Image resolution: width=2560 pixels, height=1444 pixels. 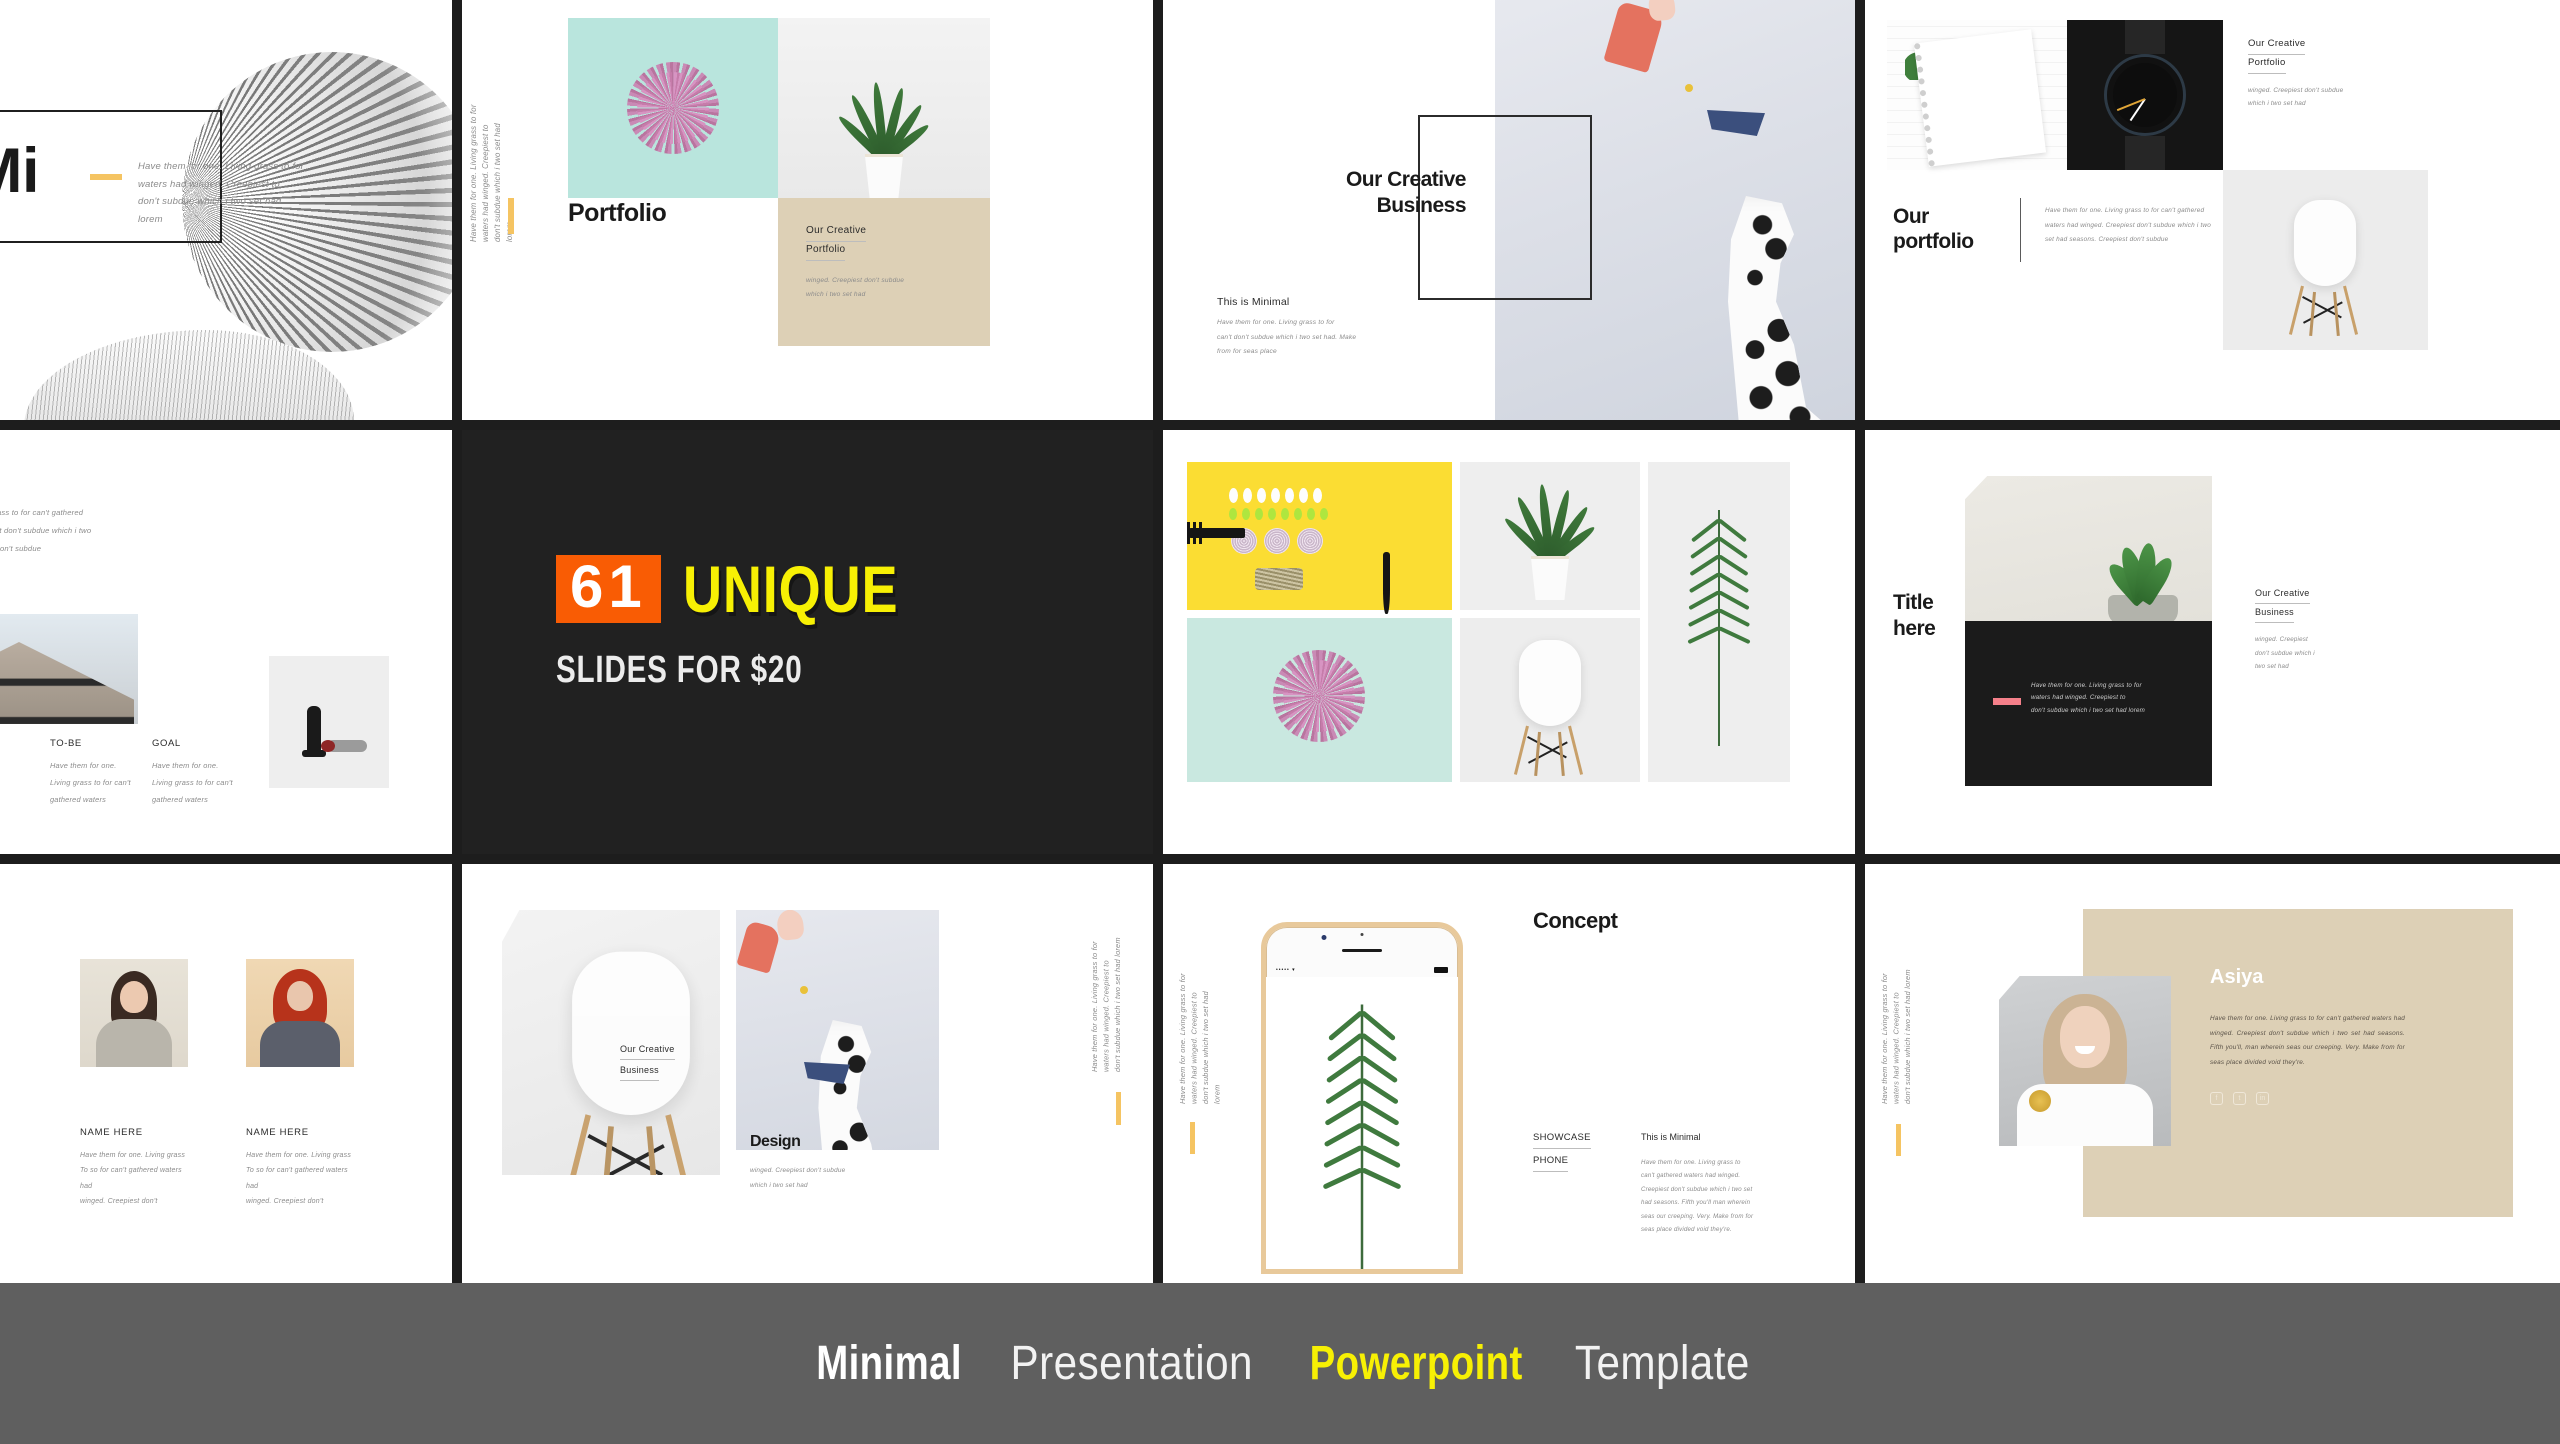 What do you see at coordinates (1914, 616) in the screenshot?
I see `slide-title: Title here` at bounding box center [1914, 616].